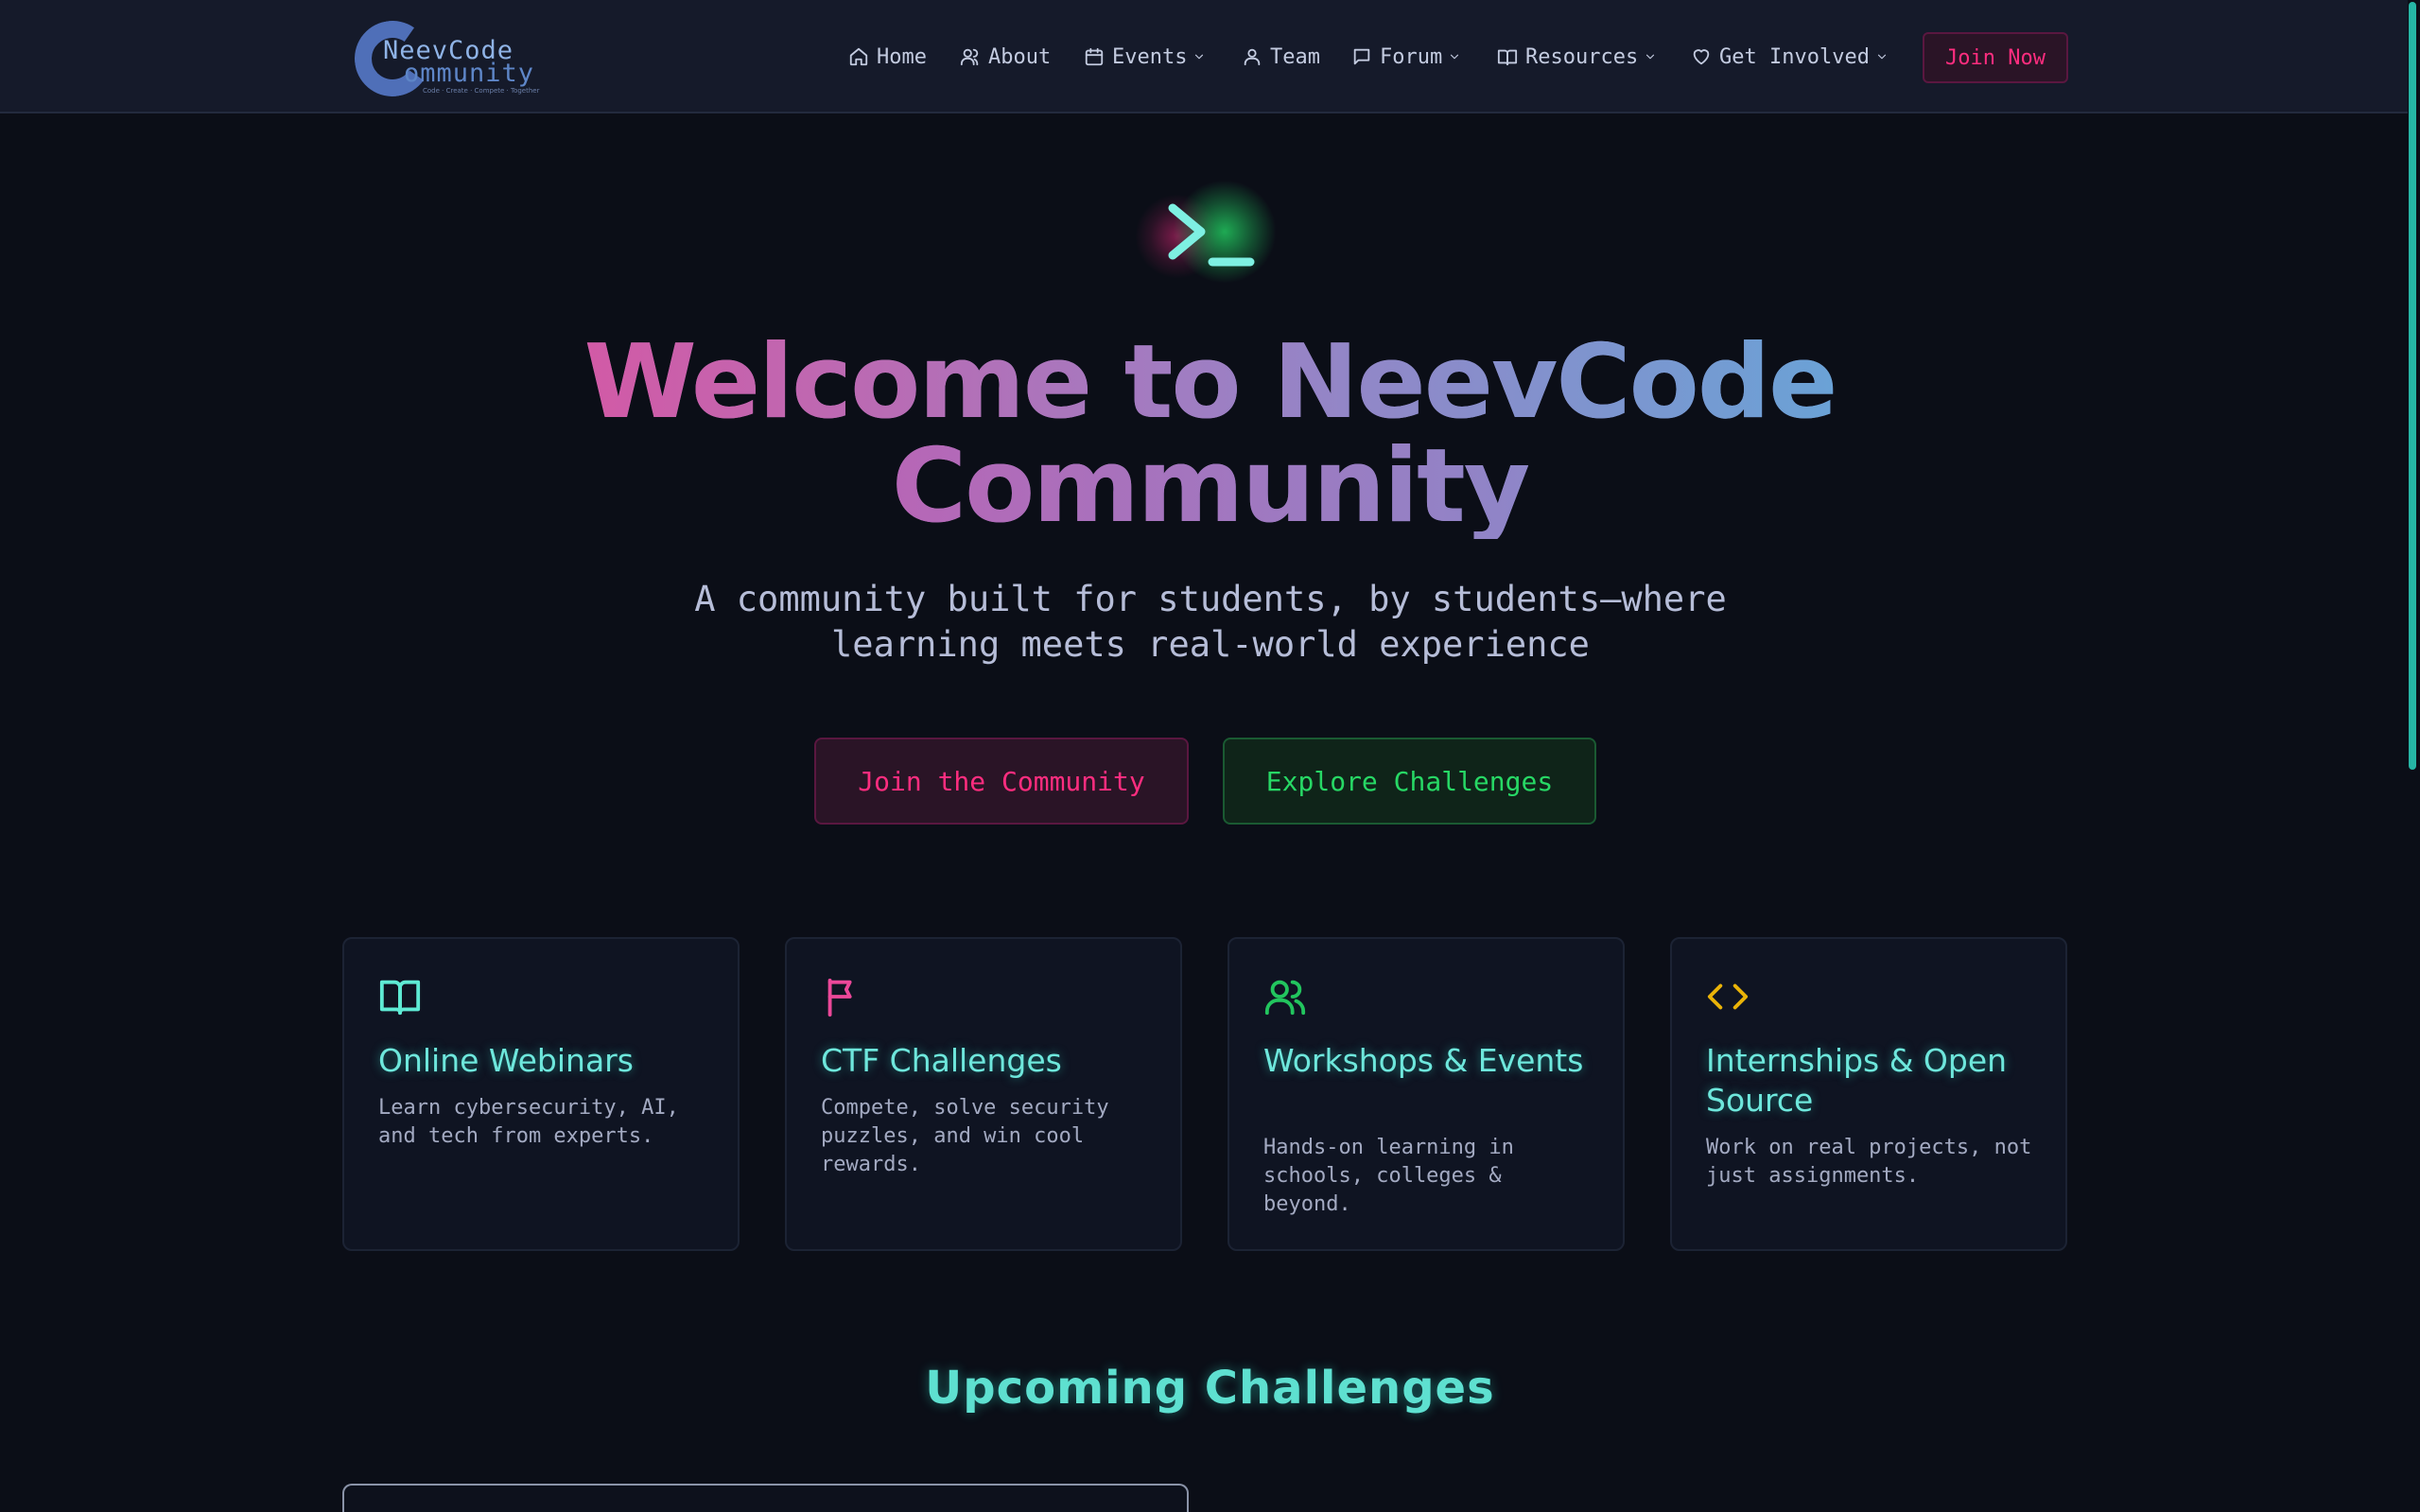 The image size is (2420, 1512). I want to click on nav-label-events: Events, so click(1150, 56).